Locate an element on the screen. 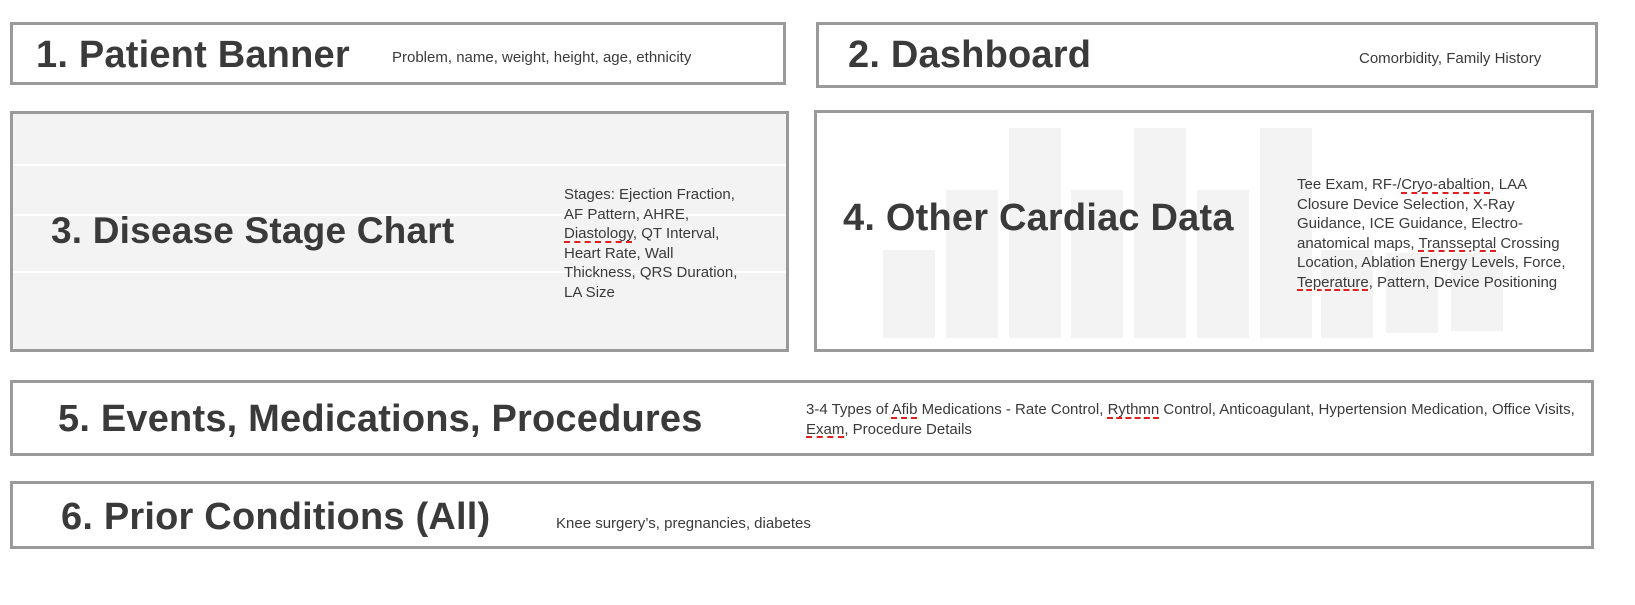 The height and width of the screenshot is (605, 1635). other-cardiac-data-title: 4. Other Cardiac Data is located at coordinates (1038, 218).